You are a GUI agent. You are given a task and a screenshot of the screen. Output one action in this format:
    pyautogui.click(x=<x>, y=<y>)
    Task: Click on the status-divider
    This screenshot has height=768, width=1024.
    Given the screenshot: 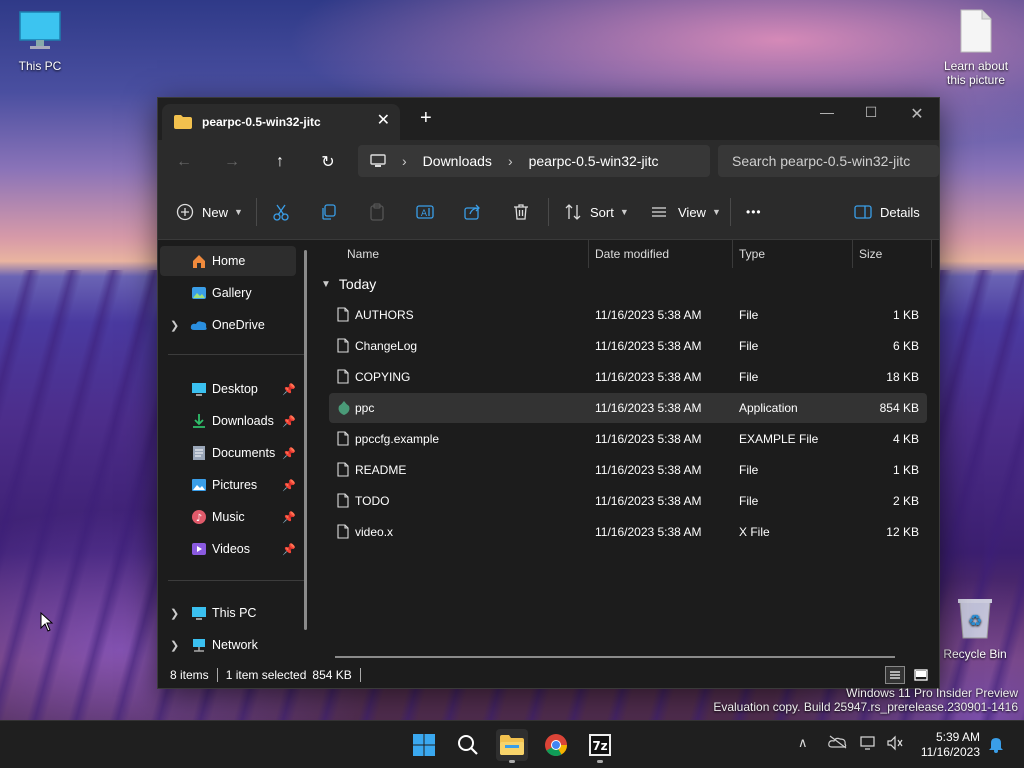 What is the action you would take?
    pyautogui.click(x=217, y=675)
    